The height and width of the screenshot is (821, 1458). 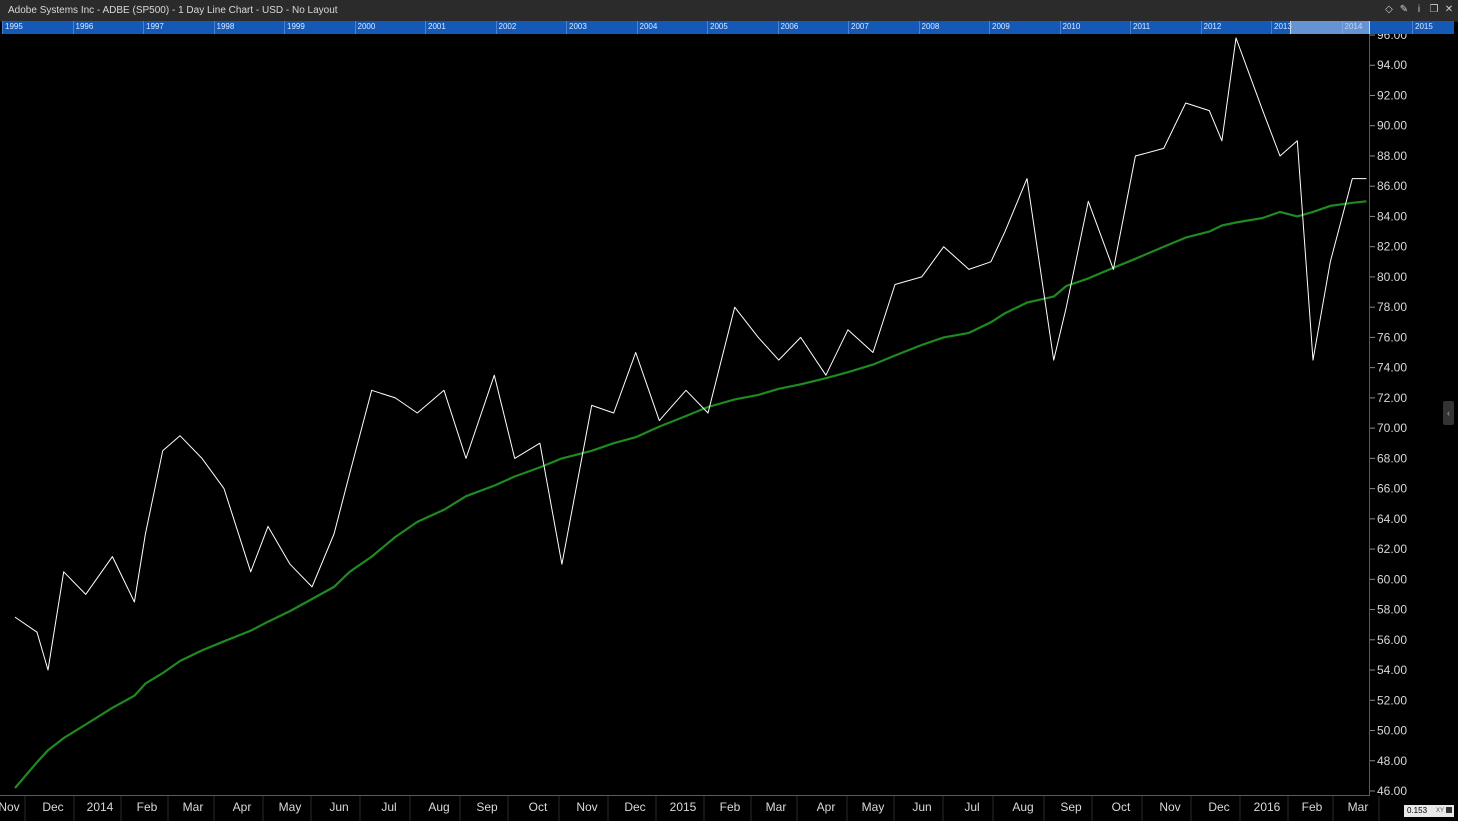 What do you see at coordinates (1392, 247) in the screenshot?
I see `y-tick-label: 82.00` at bounding box center [1392, 247].